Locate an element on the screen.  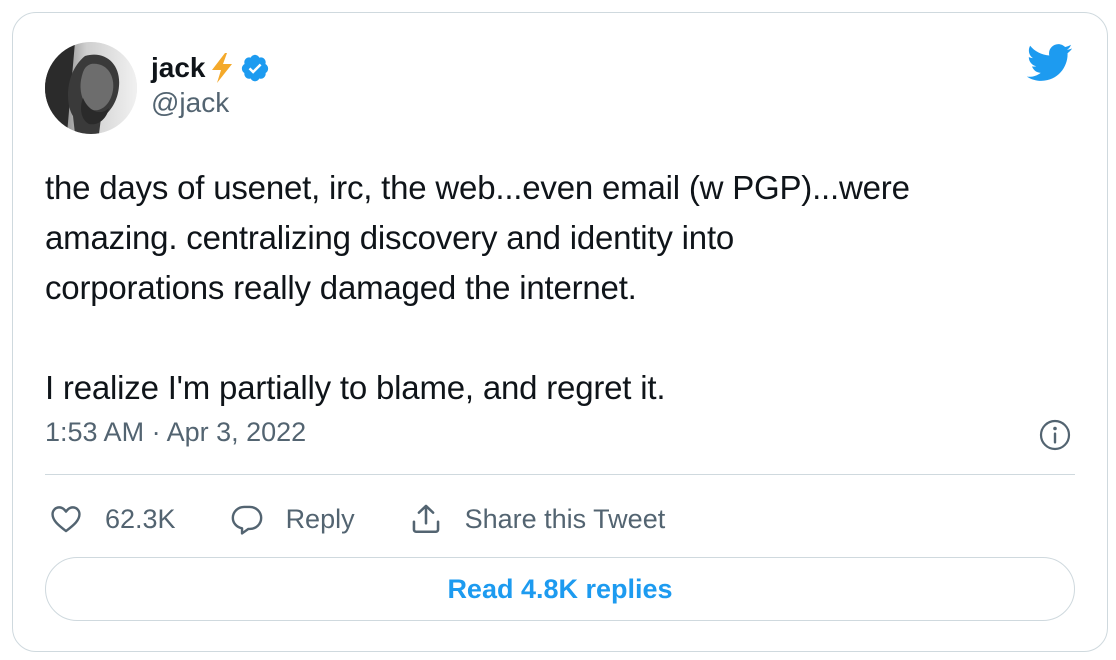
high-voltage-icon is located at coordinates (221, 68).